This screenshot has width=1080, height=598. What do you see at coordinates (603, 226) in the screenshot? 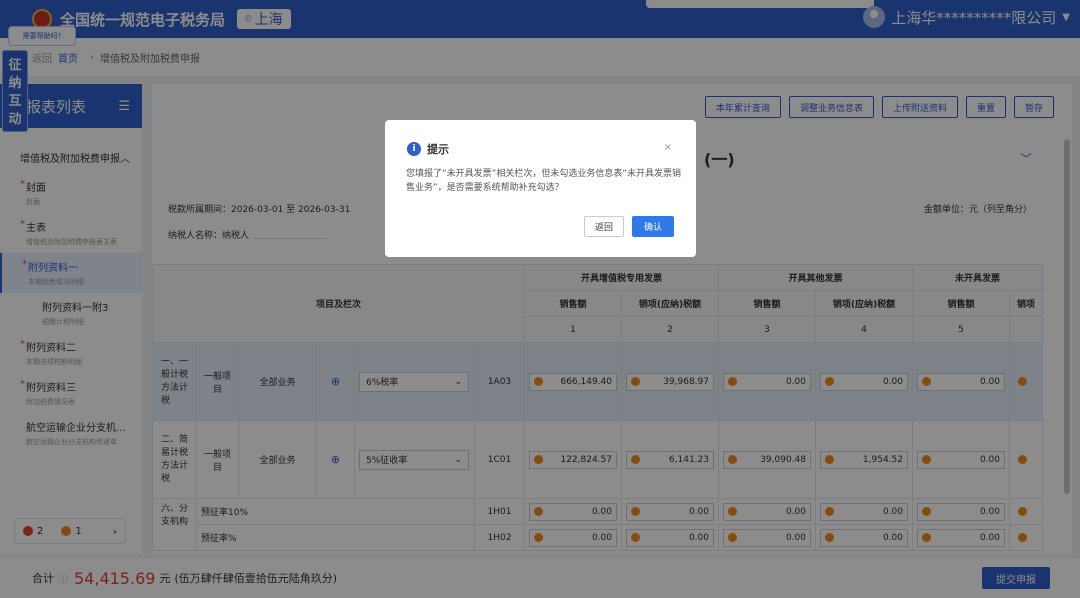
I see `dialog-cancel-button: 返回` at bounding box center [603, 226].